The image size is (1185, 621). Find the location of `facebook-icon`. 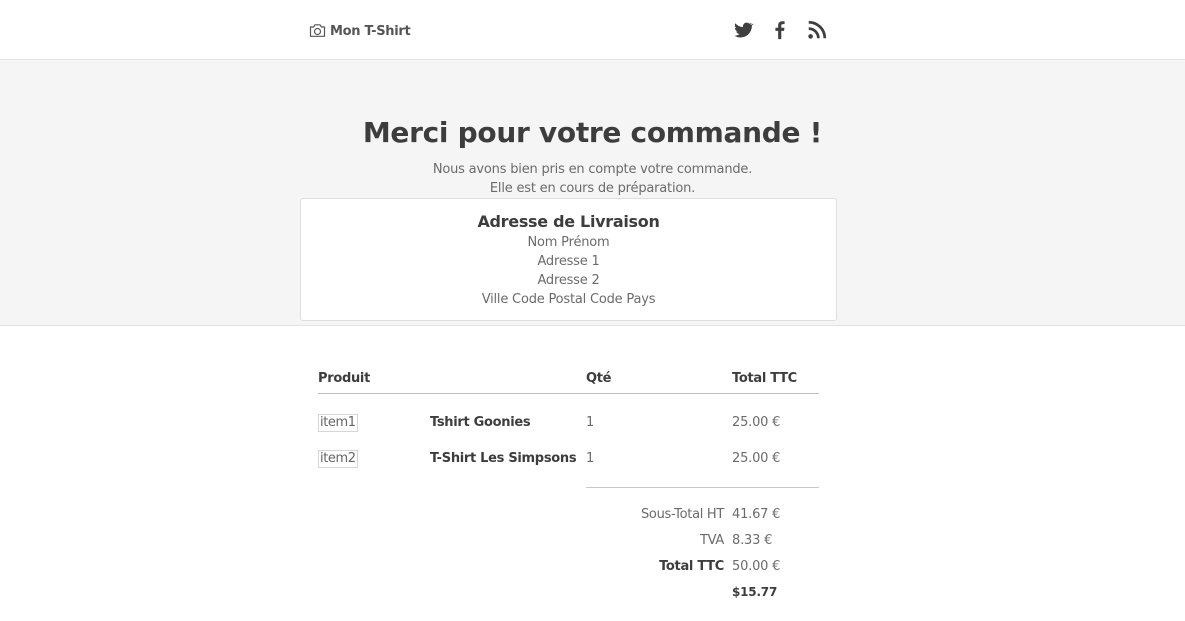

facebook-icon is located at coordinates (780, 30).